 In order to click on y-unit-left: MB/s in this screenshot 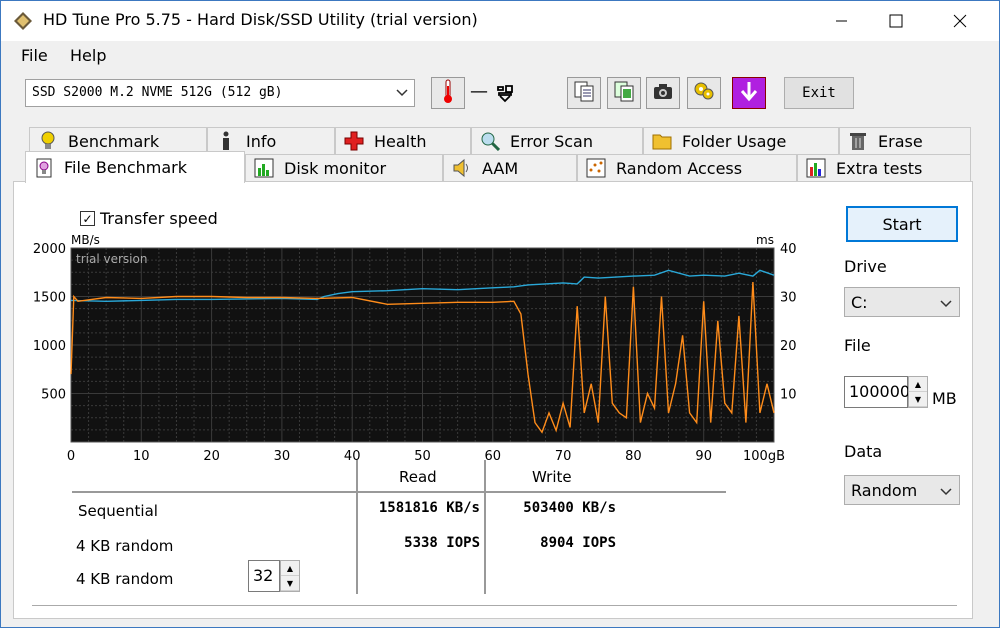, I will do `click(85, 240)`.